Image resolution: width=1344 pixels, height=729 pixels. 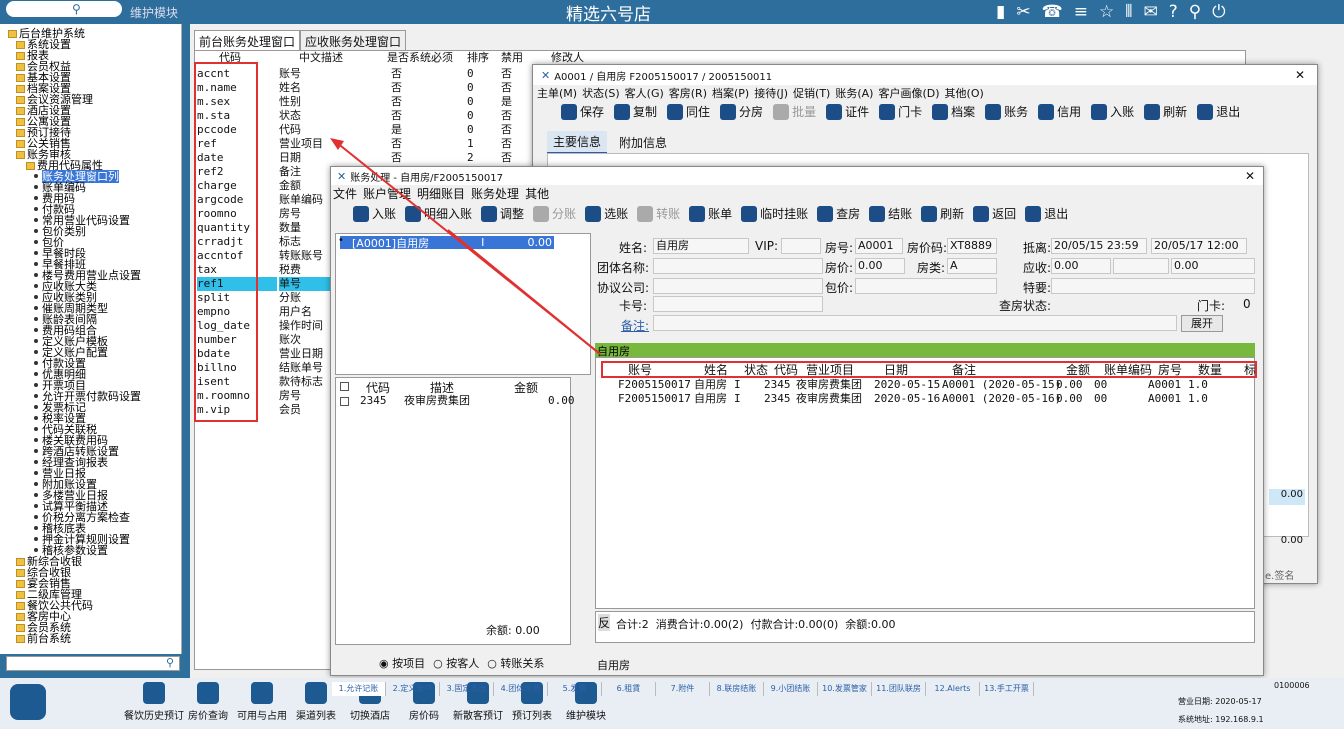 What do you see at coordinates (1221, 719) in the screenshot?
I see `system-address: 系统地址: 192.168.9.1` at bounding box center [1221, 719].